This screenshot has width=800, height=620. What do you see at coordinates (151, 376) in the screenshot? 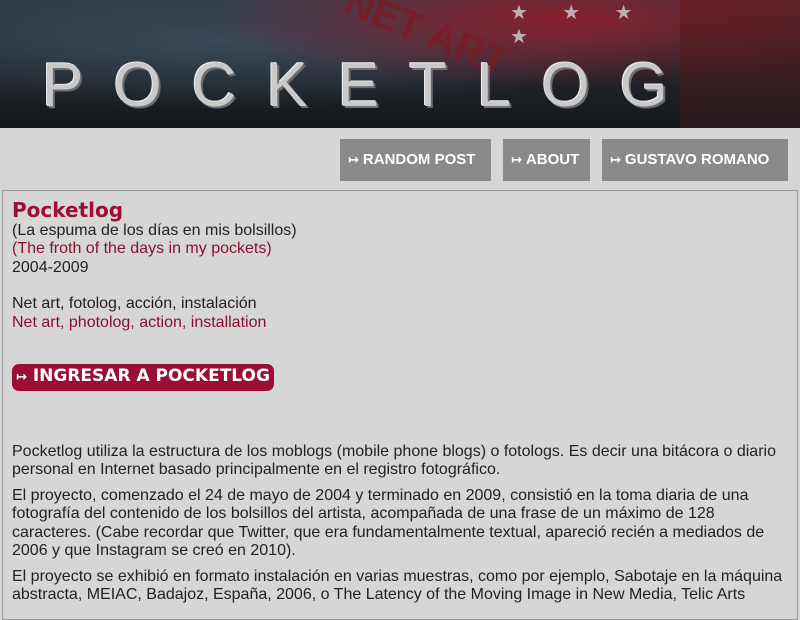
I see `enter-pocketlog-label: INGRESAR A POCKETLOG` at bounding box center [151, 376].